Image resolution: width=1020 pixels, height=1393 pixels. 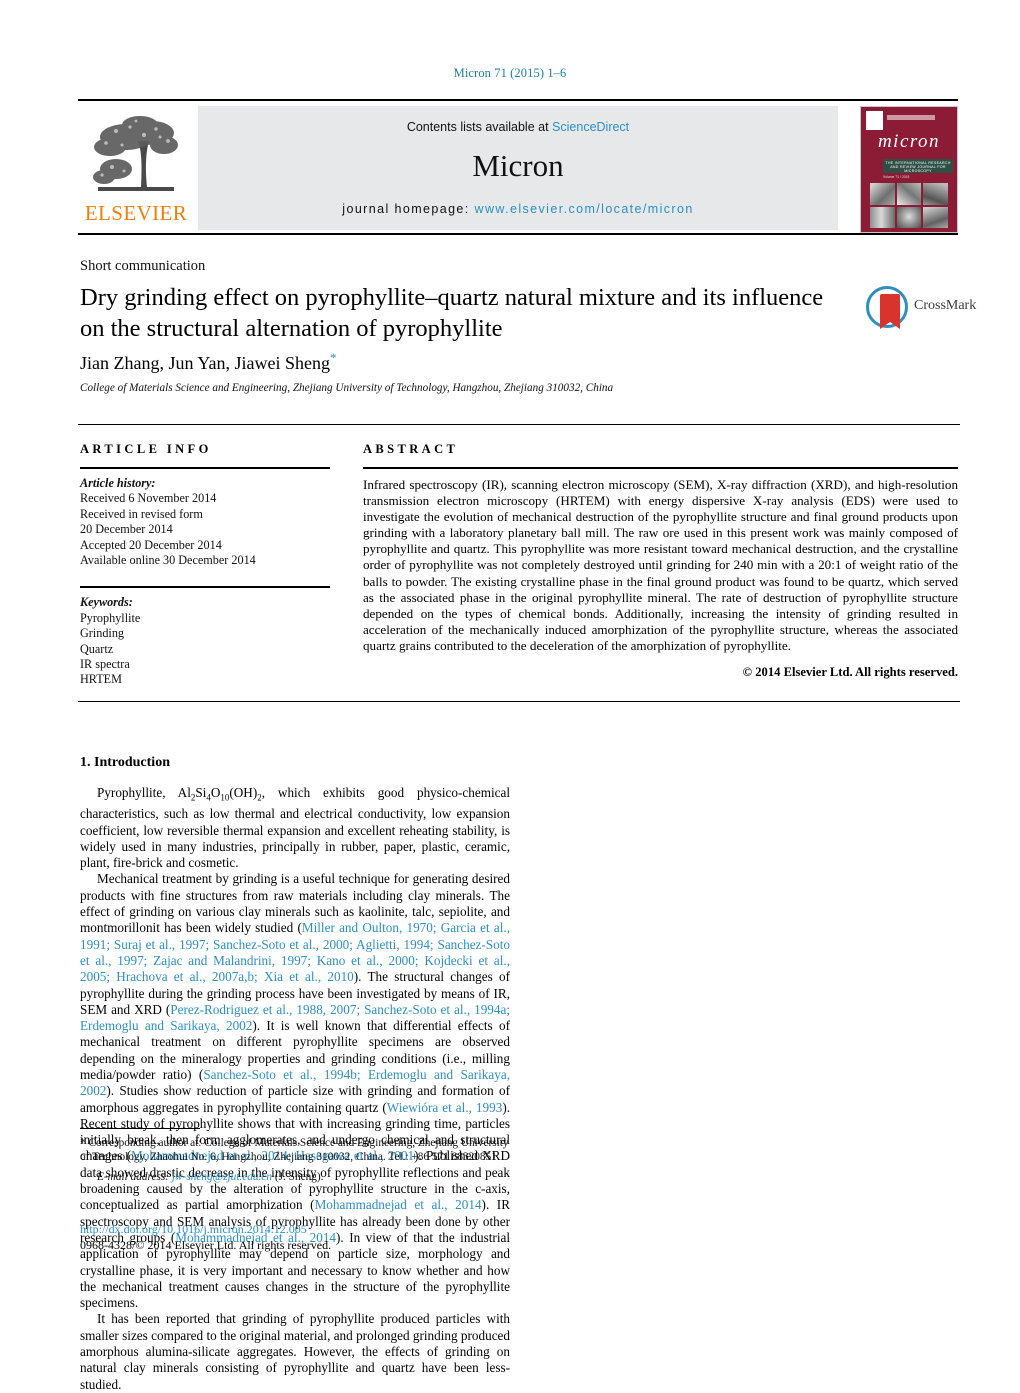 I want to click on cover-elsevier-mark, so click(x=874, y=120).